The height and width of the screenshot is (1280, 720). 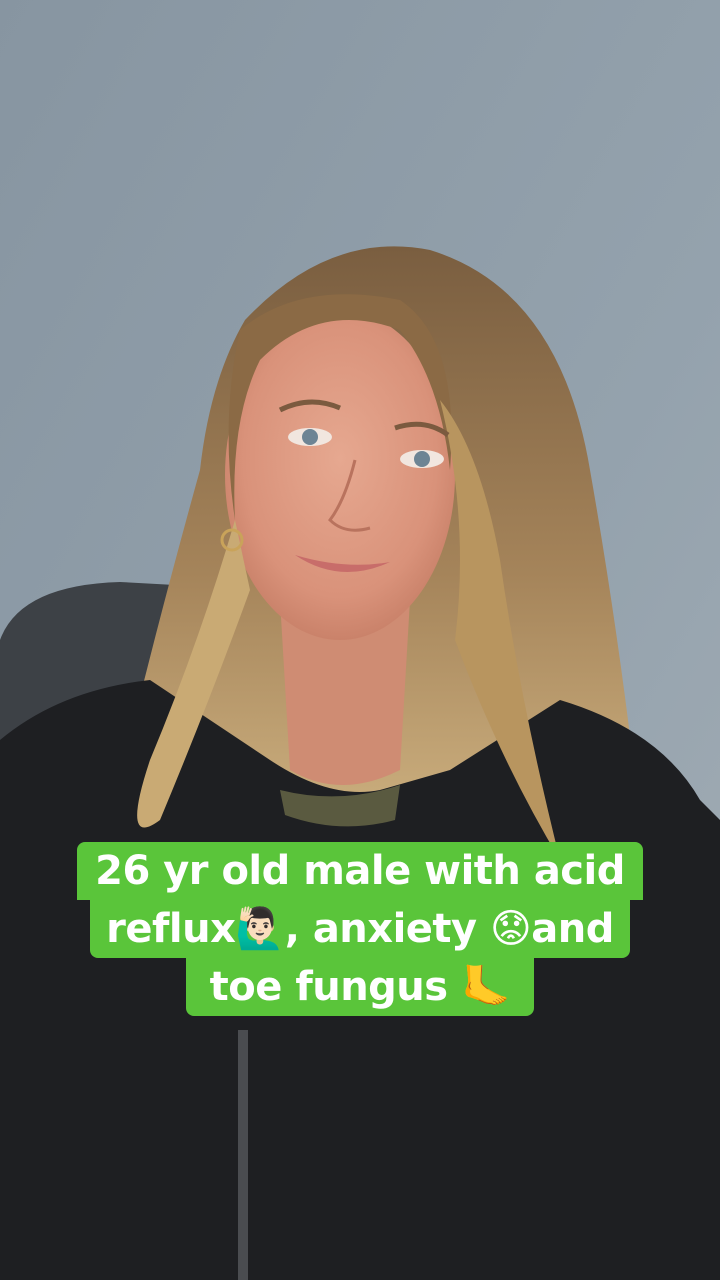 What do you see at coordinates (422, 459) in the screenshot?
I see `right-iris` at bounding box center [422, 459].